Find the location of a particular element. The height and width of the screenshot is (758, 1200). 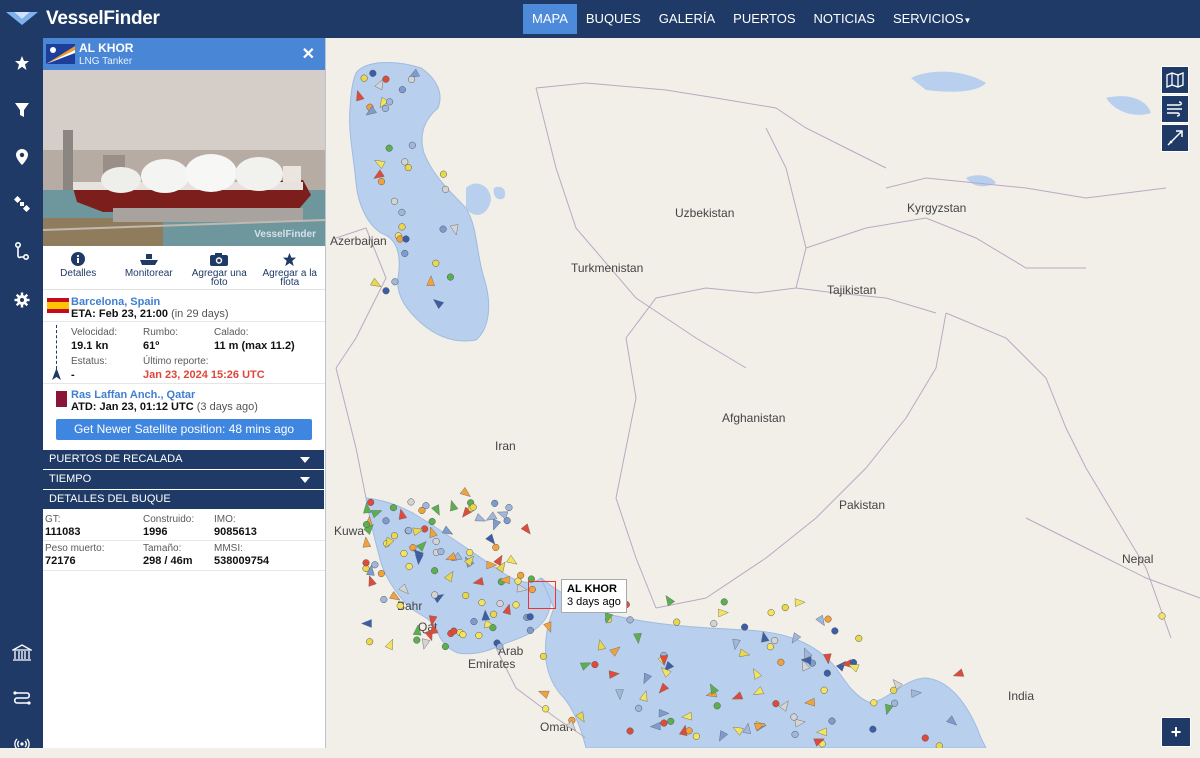

filter-icon is located at coordinates (21, 110).